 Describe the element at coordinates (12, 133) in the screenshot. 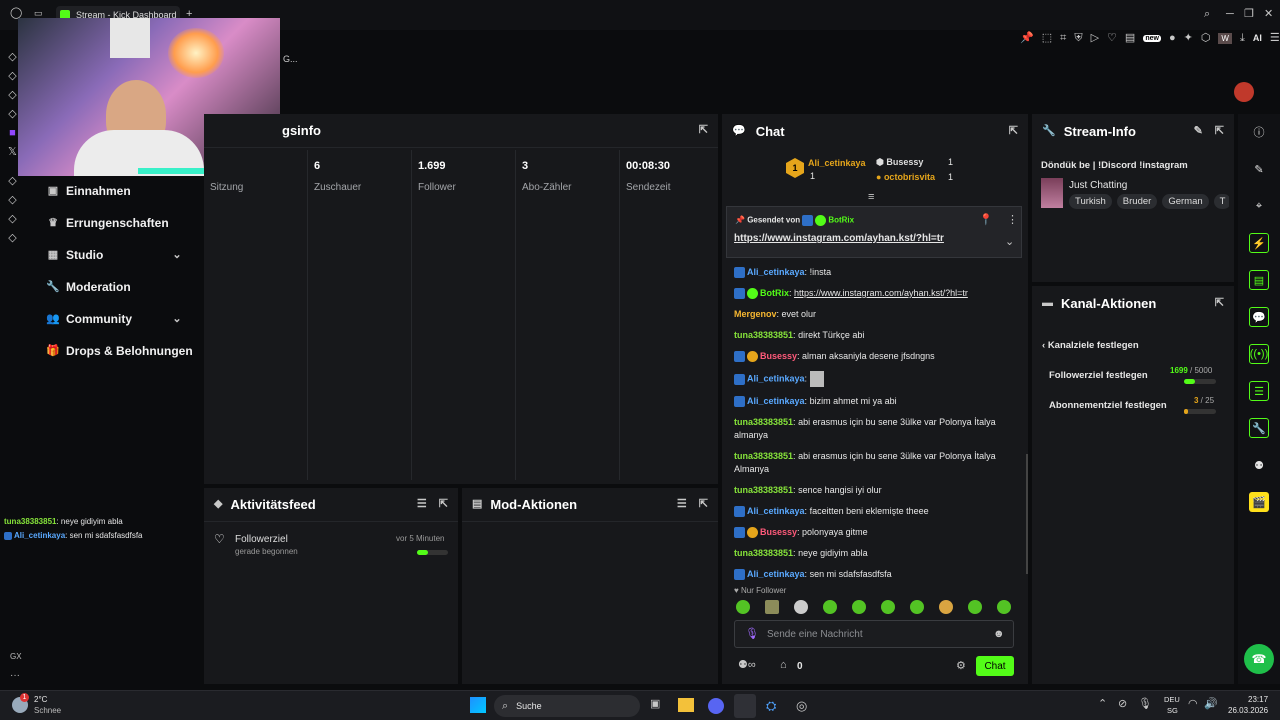

I see `twitch-icon: ■` at that location.